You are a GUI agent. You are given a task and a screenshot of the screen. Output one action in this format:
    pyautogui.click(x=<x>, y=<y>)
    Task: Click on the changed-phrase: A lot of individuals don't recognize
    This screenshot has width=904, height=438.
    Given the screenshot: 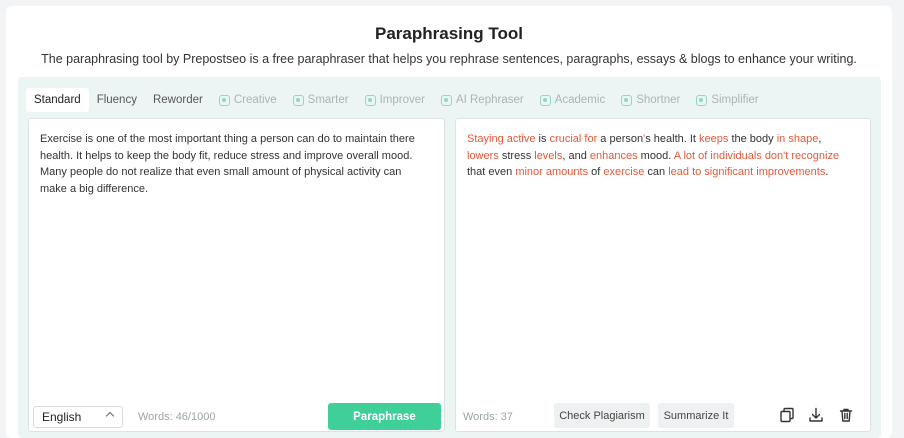 What is the action you would take?
    pyautogui.click(x=756, y=156)
    